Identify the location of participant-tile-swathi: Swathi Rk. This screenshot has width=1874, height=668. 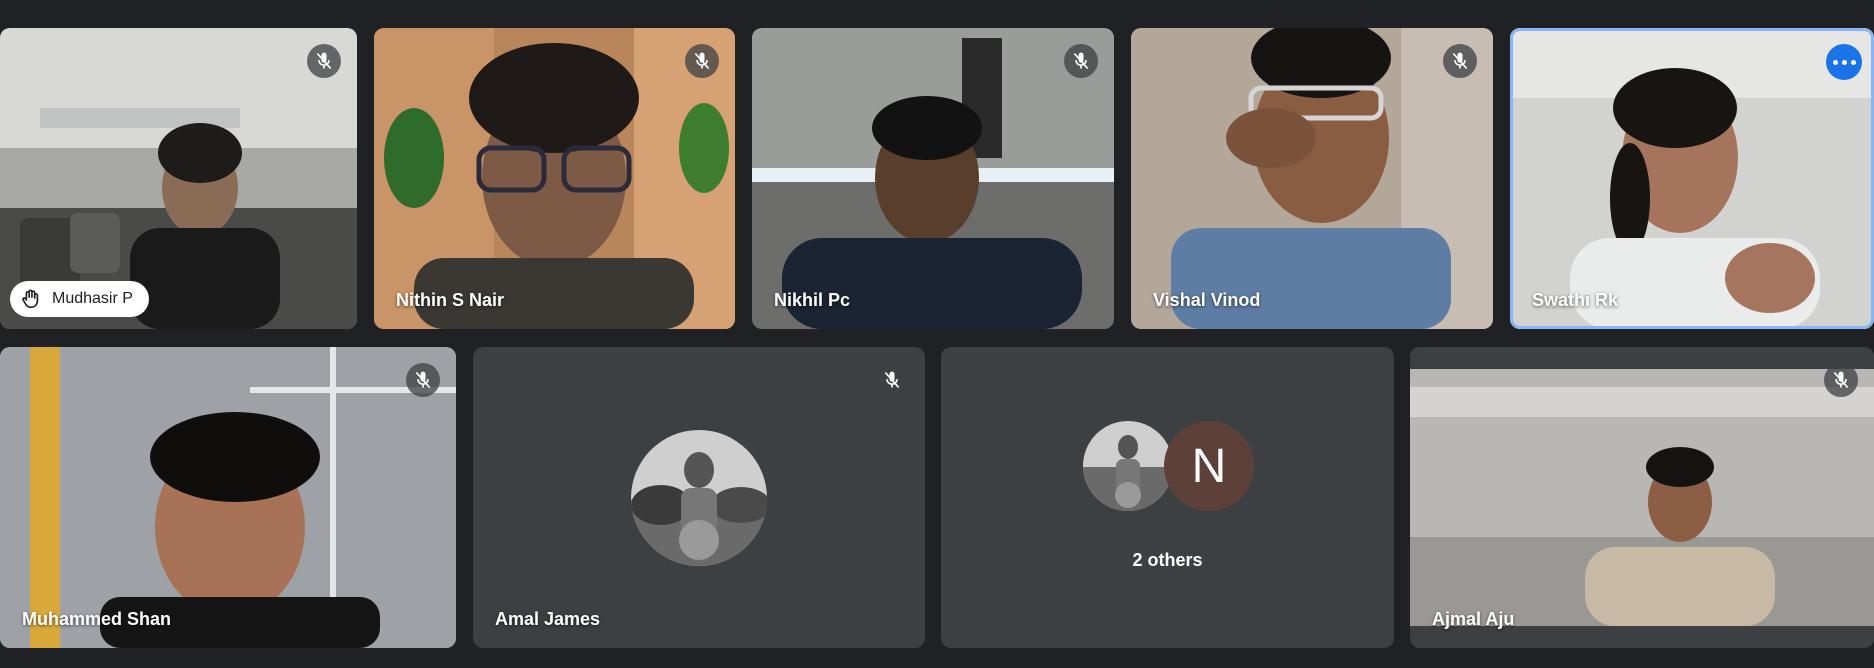
(1692, 178).